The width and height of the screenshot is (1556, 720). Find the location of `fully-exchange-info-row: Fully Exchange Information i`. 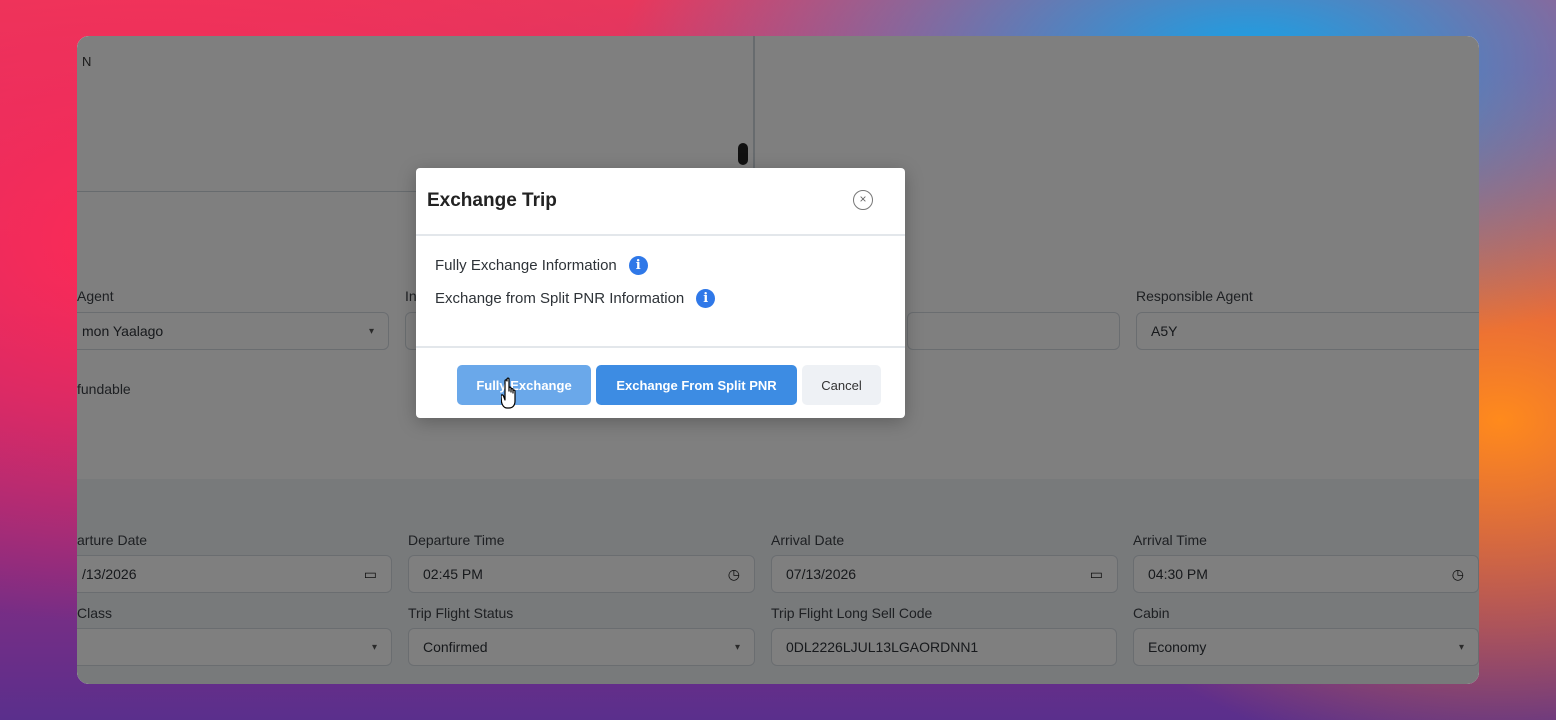

fully-exchange-info-row: Fully Exchange Information i is located at coordinates (541, 265).